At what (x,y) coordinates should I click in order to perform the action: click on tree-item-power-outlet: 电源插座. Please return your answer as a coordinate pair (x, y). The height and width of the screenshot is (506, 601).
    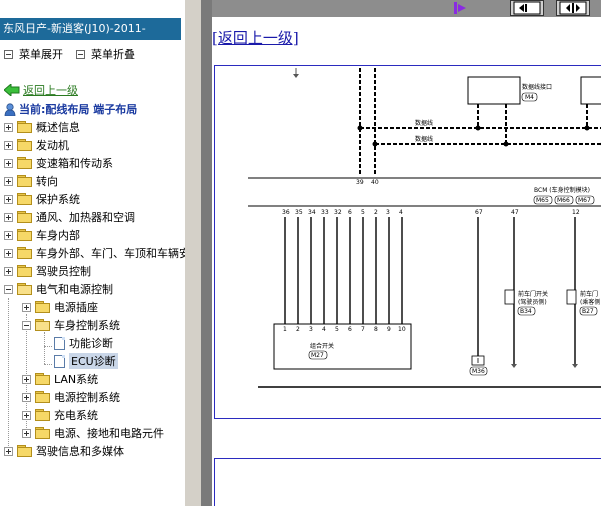
    Looking at the image, I should click on (60, 307).